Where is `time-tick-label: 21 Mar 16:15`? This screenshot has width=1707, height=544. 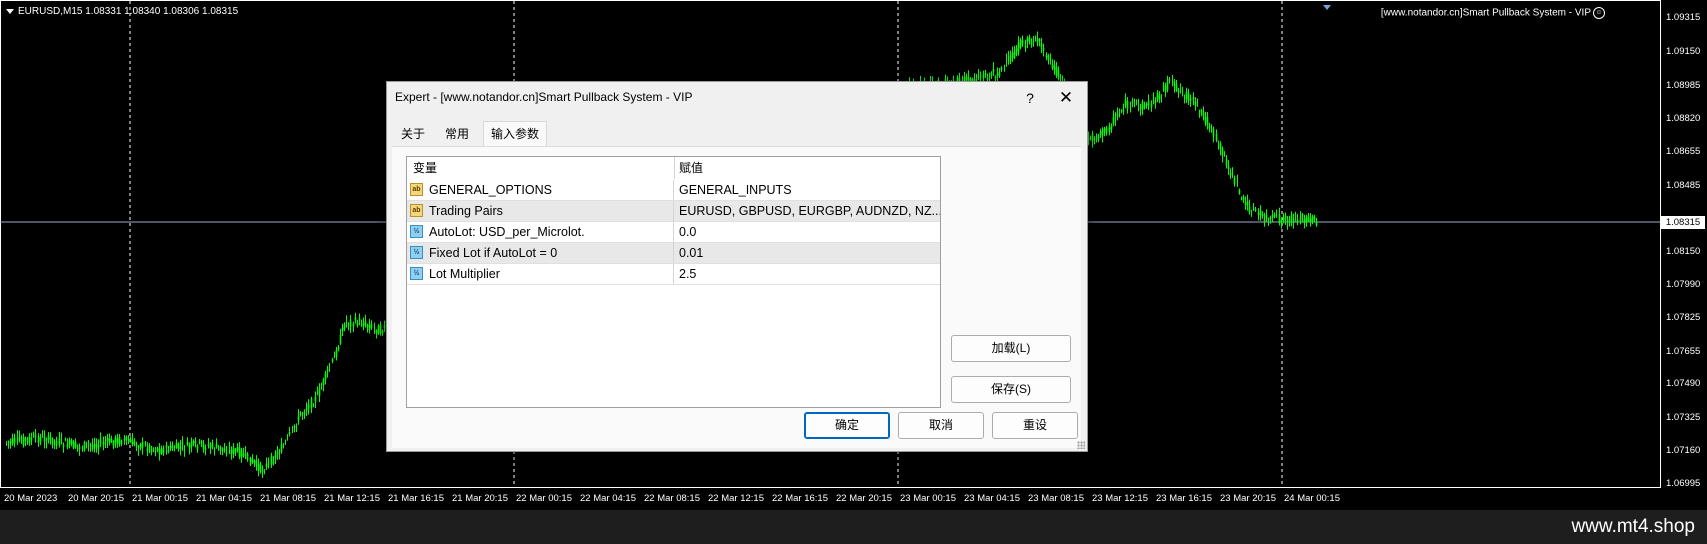
time-tick-label: 21 Mar 16:15 is located at coordinates (416, 498).